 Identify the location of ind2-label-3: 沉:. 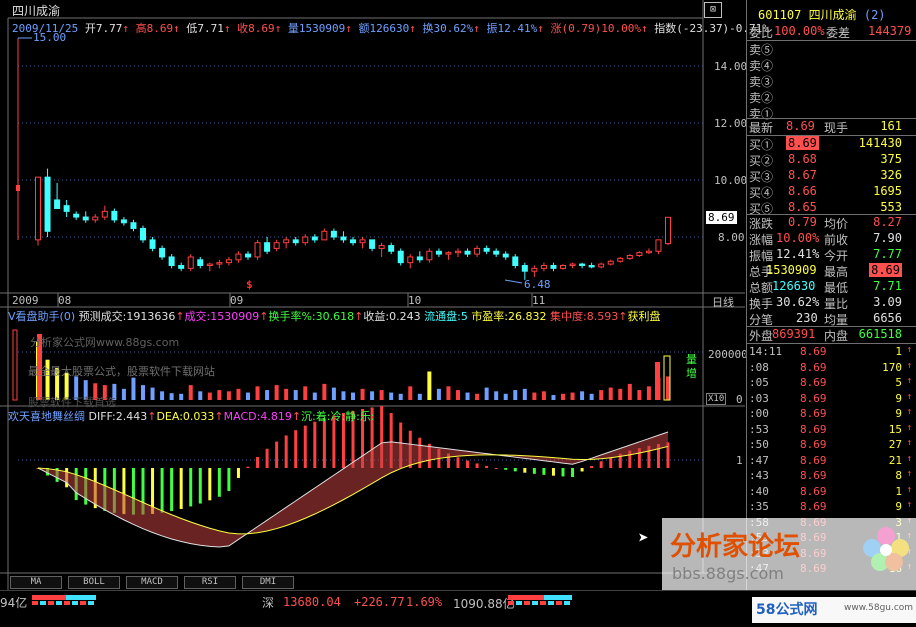
(308, 416).